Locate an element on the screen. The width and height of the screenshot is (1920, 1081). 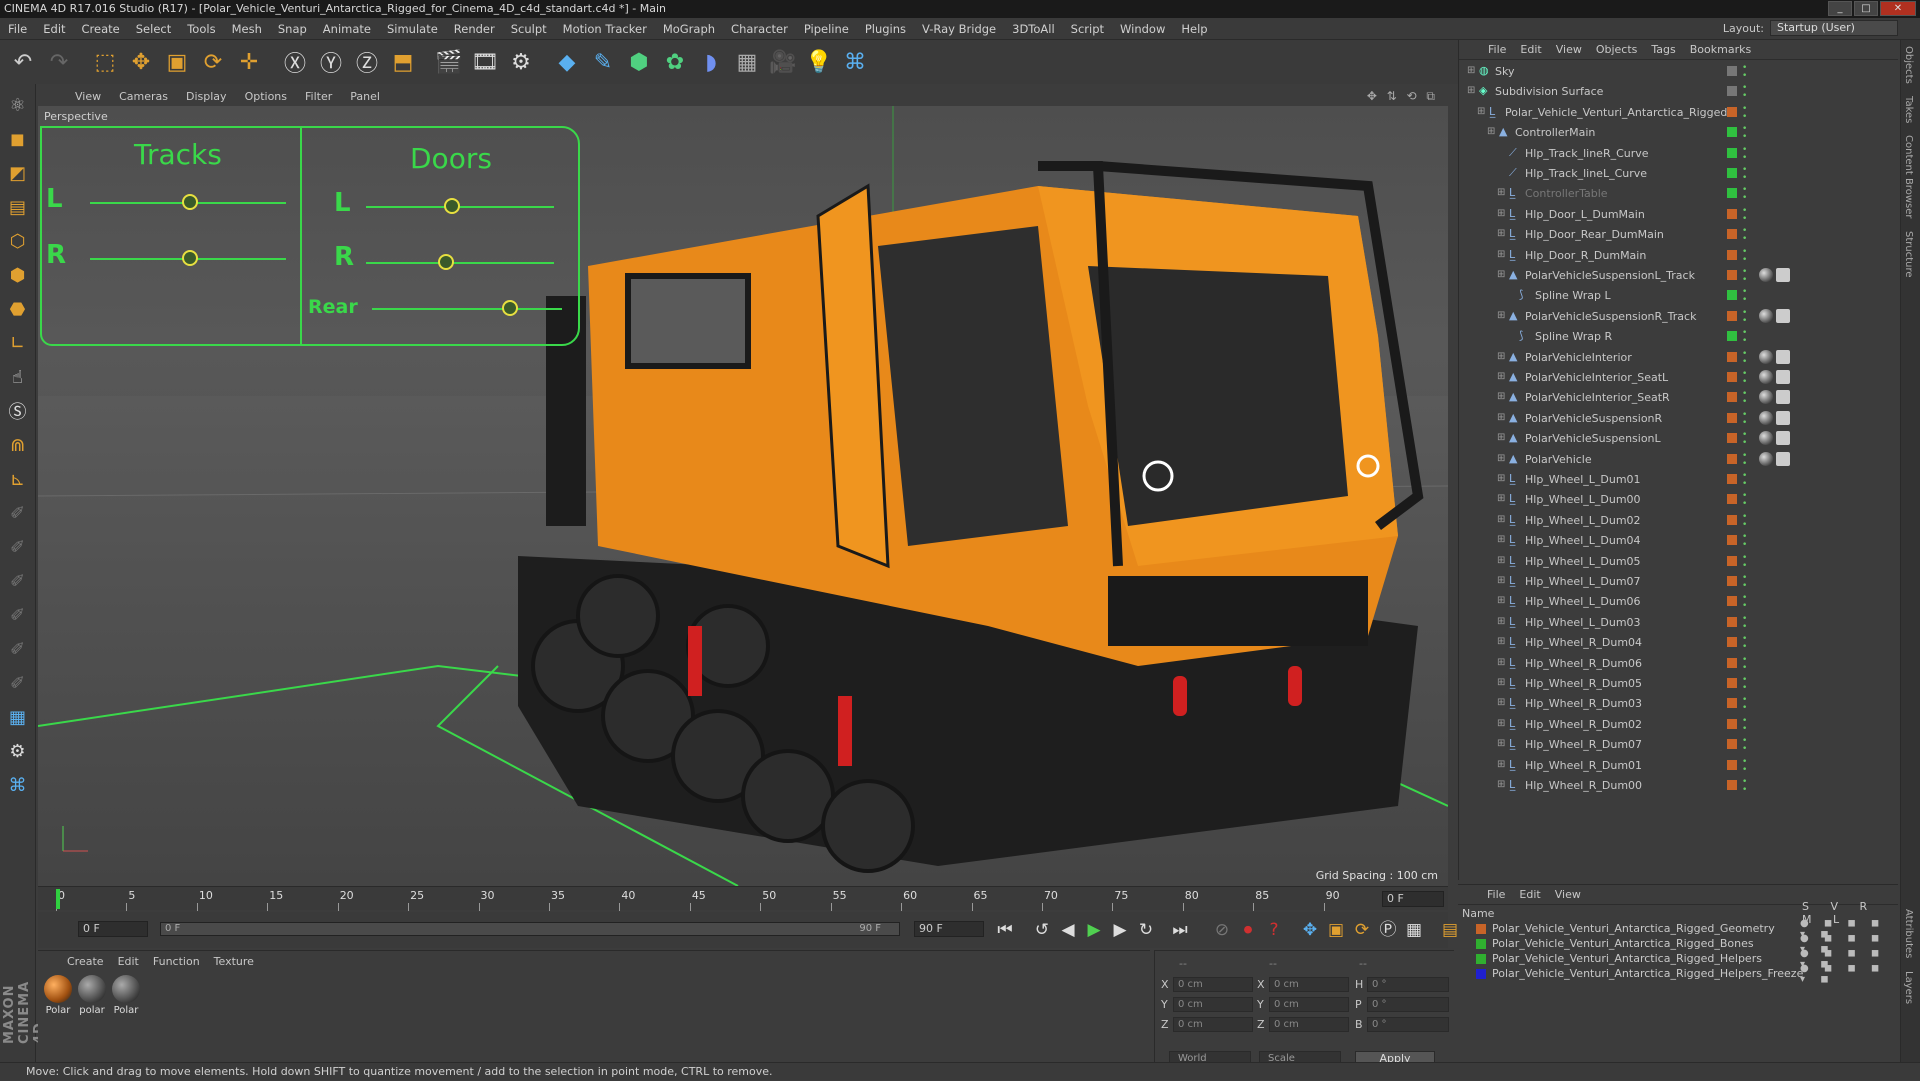
object-row: ⊞ L̲ Hlp_Wheel_L_Dum07 • • is located at coordinates (1679, 582).